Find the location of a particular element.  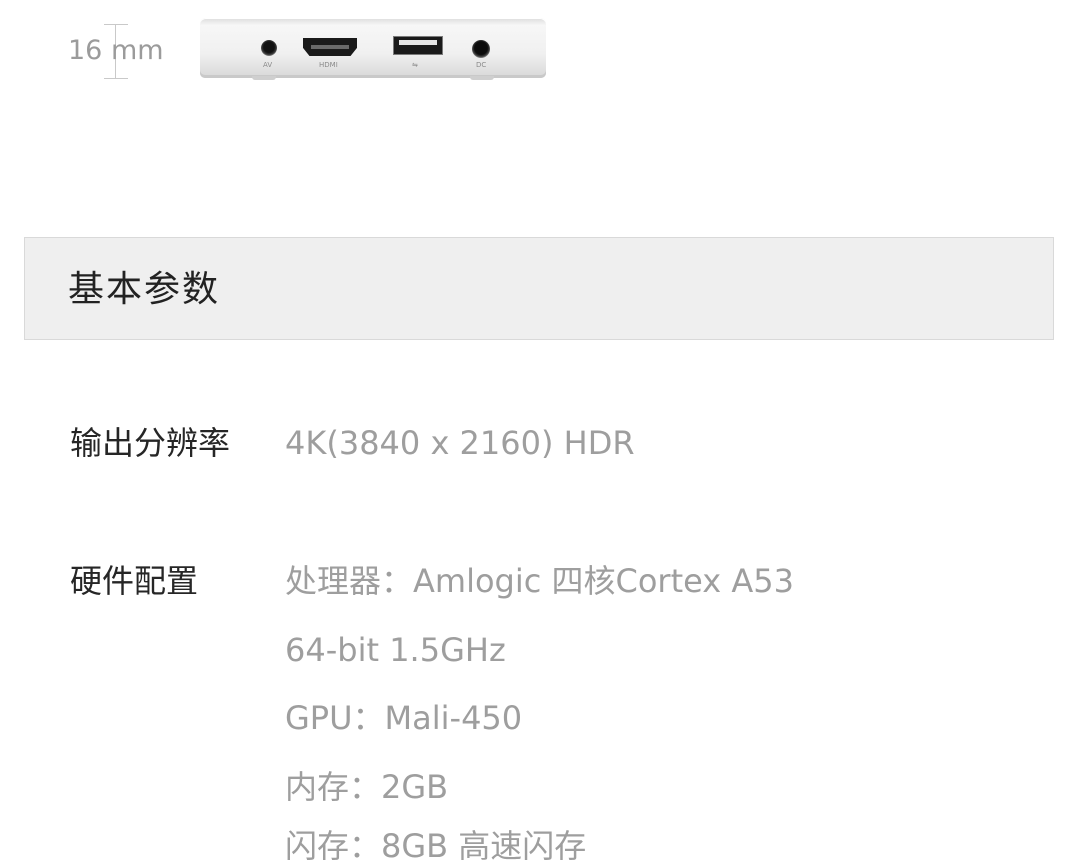

section-header: 基本参数 is located at coordinates (539, 288).